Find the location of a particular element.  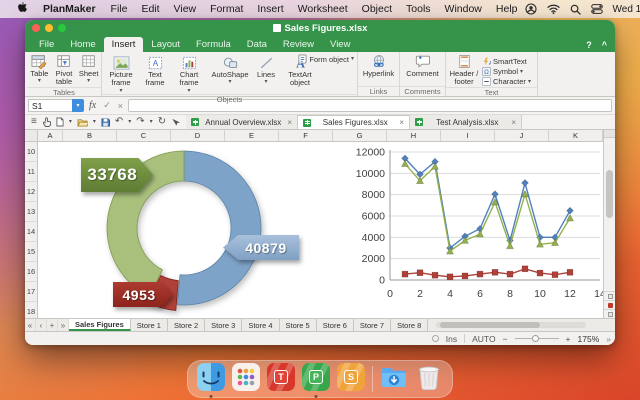

menubar-app-name: PlanMaker is located at coordinates (69, 9).